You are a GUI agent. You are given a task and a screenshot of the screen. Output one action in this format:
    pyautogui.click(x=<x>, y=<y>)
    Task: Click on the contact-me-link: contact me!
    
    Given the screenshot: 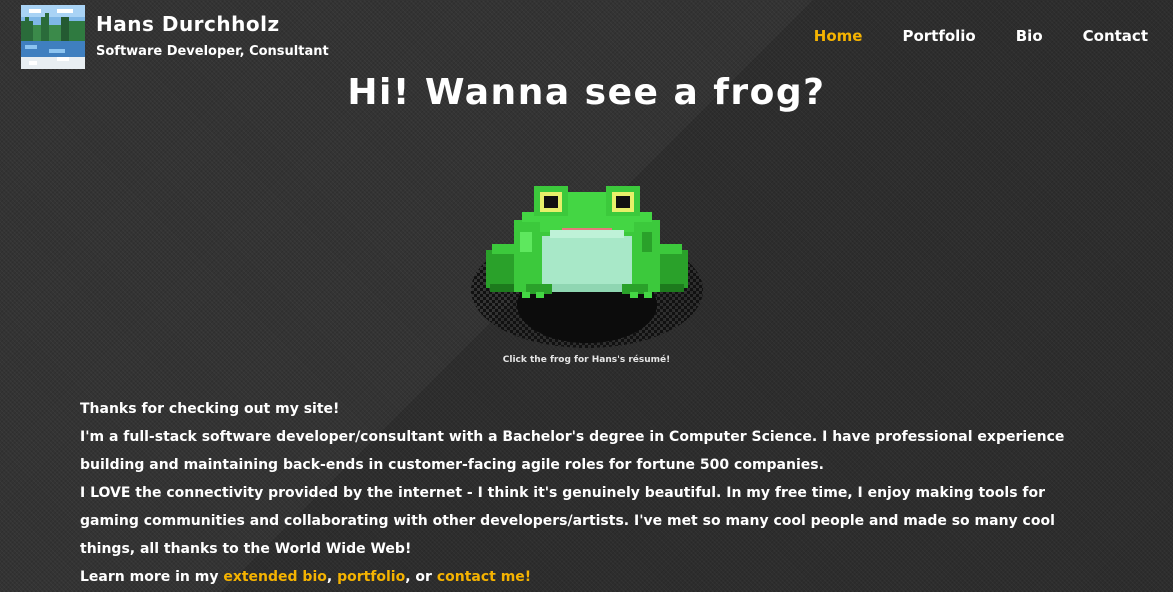 What is the action you would take?
    pyautogui.click(x=484, y=577)
    